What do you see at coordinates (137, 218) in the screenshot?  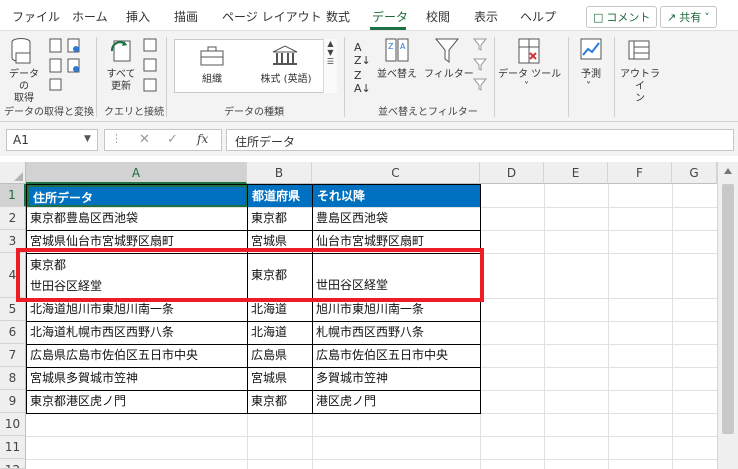 I see `table-cell: 東京都豊島区西池袋` at bounding box center [137, 218].